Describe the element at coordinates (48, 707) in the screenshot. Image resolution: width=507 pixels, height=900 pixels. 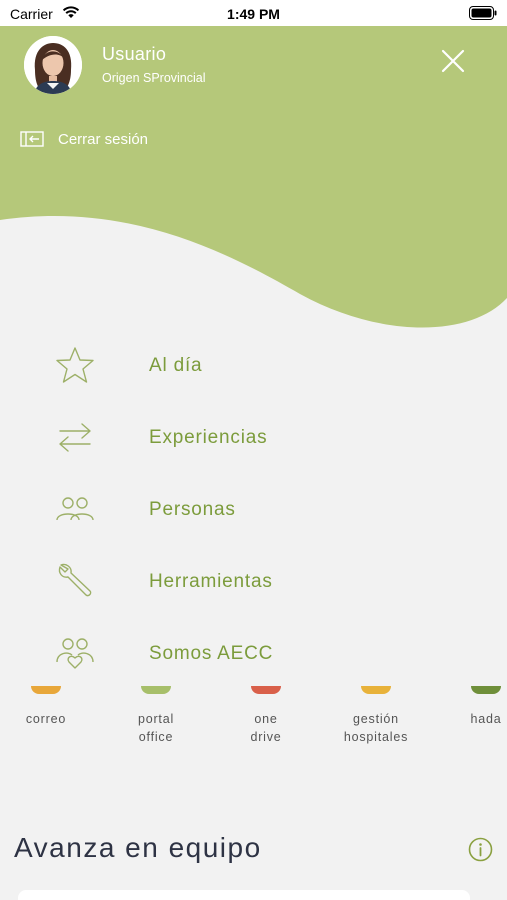
I see `app-correo: correo` at that location.